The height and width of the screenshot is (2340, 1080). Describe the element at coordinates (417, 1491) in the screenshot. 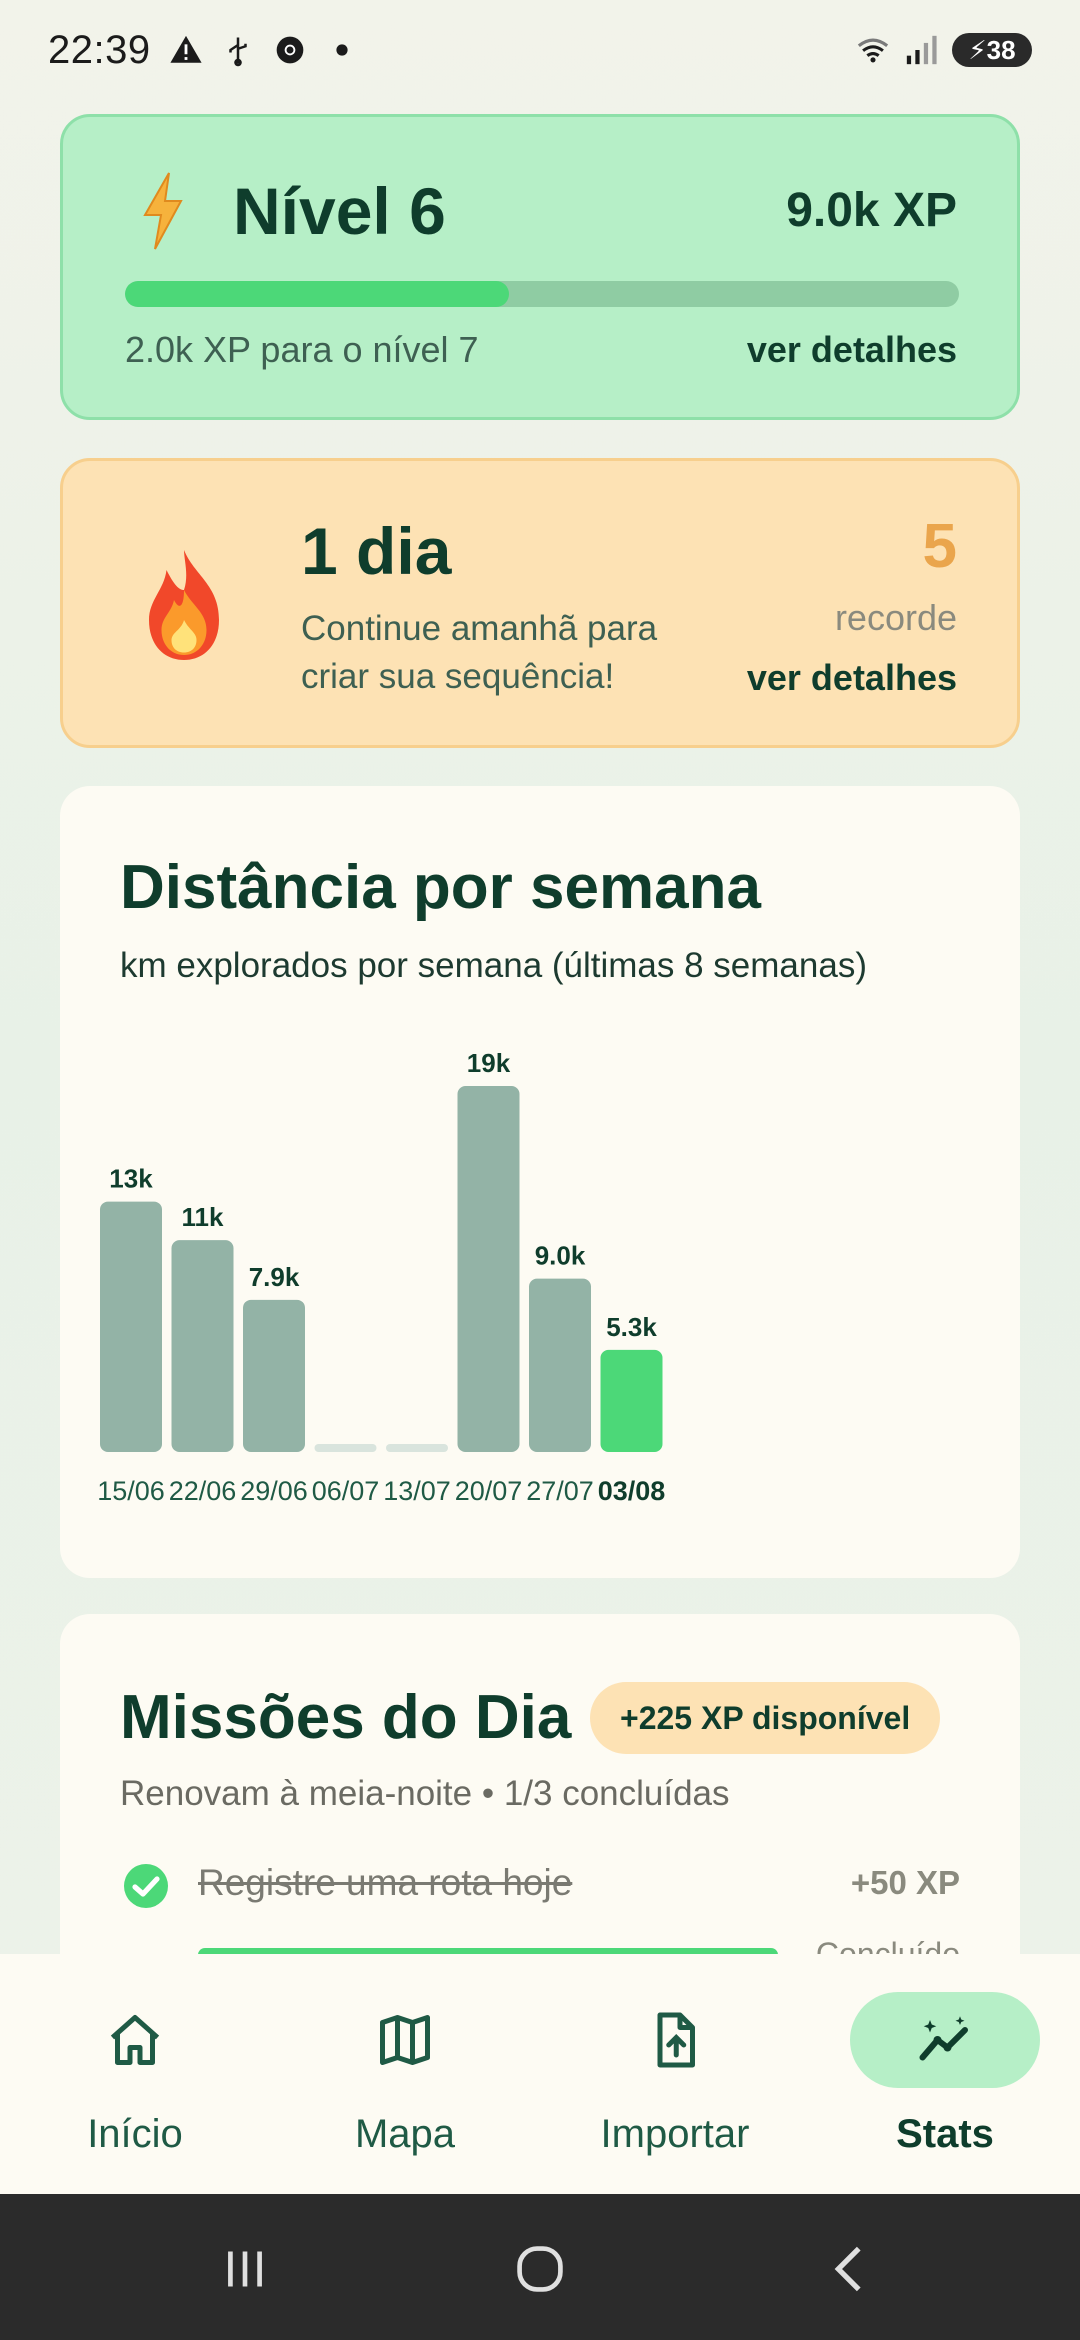

I see `x-tick-label: 13/07` at that location.